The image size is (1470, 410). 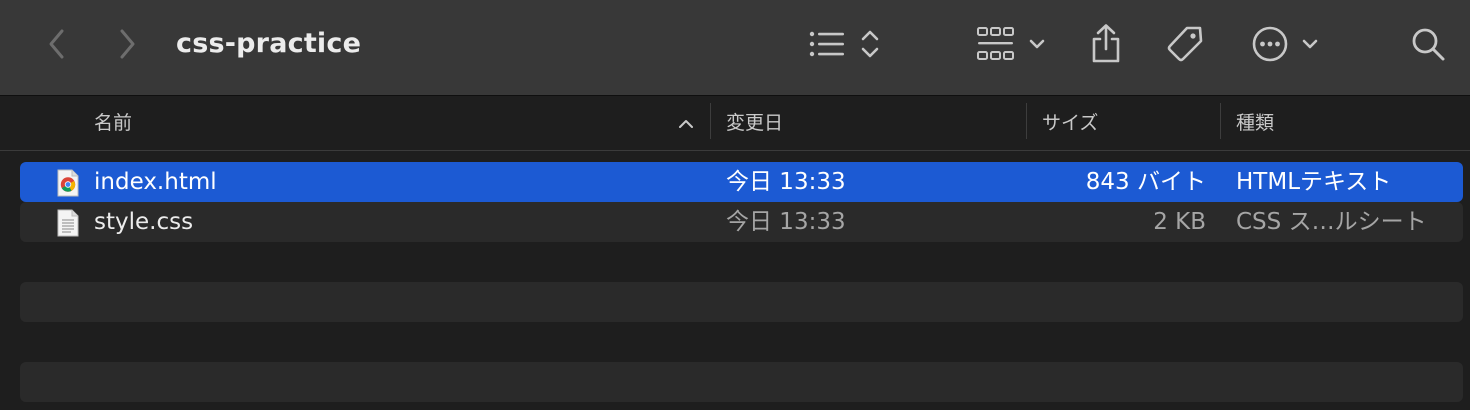 I want to click on view-options-button, so click(x=847, y=44).